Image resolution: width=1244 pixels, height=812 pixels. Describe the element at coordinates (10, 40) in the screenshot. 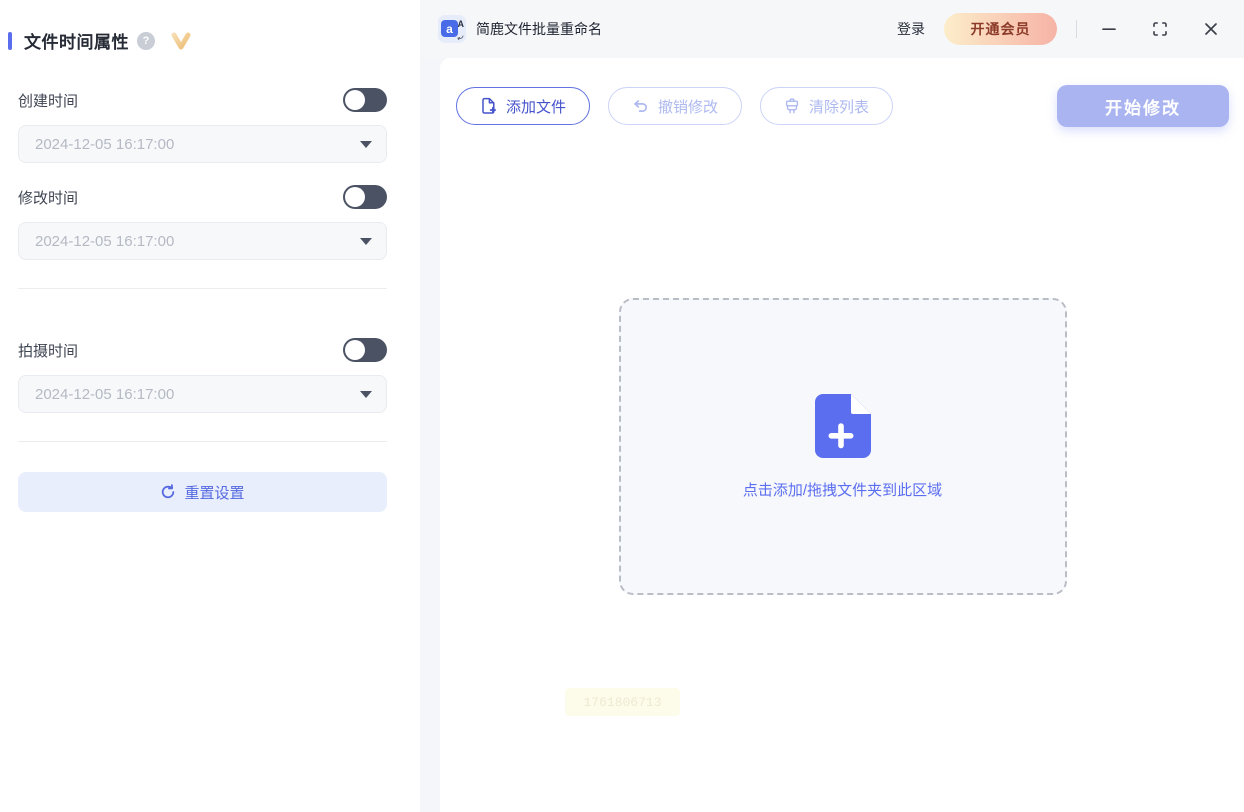

I see `accent-bar` at that location.